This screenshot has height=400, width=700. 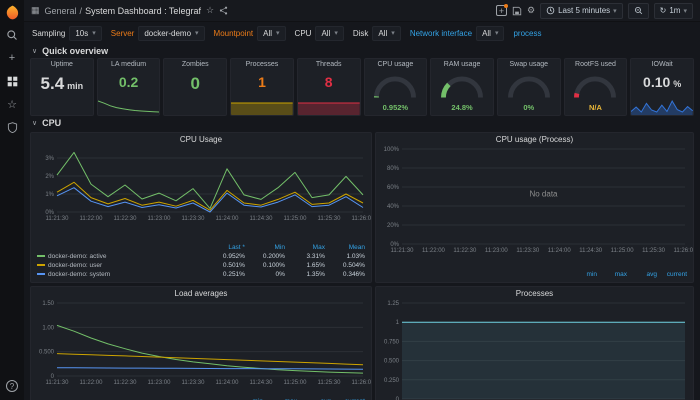 What do you see at coordinates (233, 274) in the screenshot?
I see `legend-value: 0.251%` at bounding box center [233, 274].